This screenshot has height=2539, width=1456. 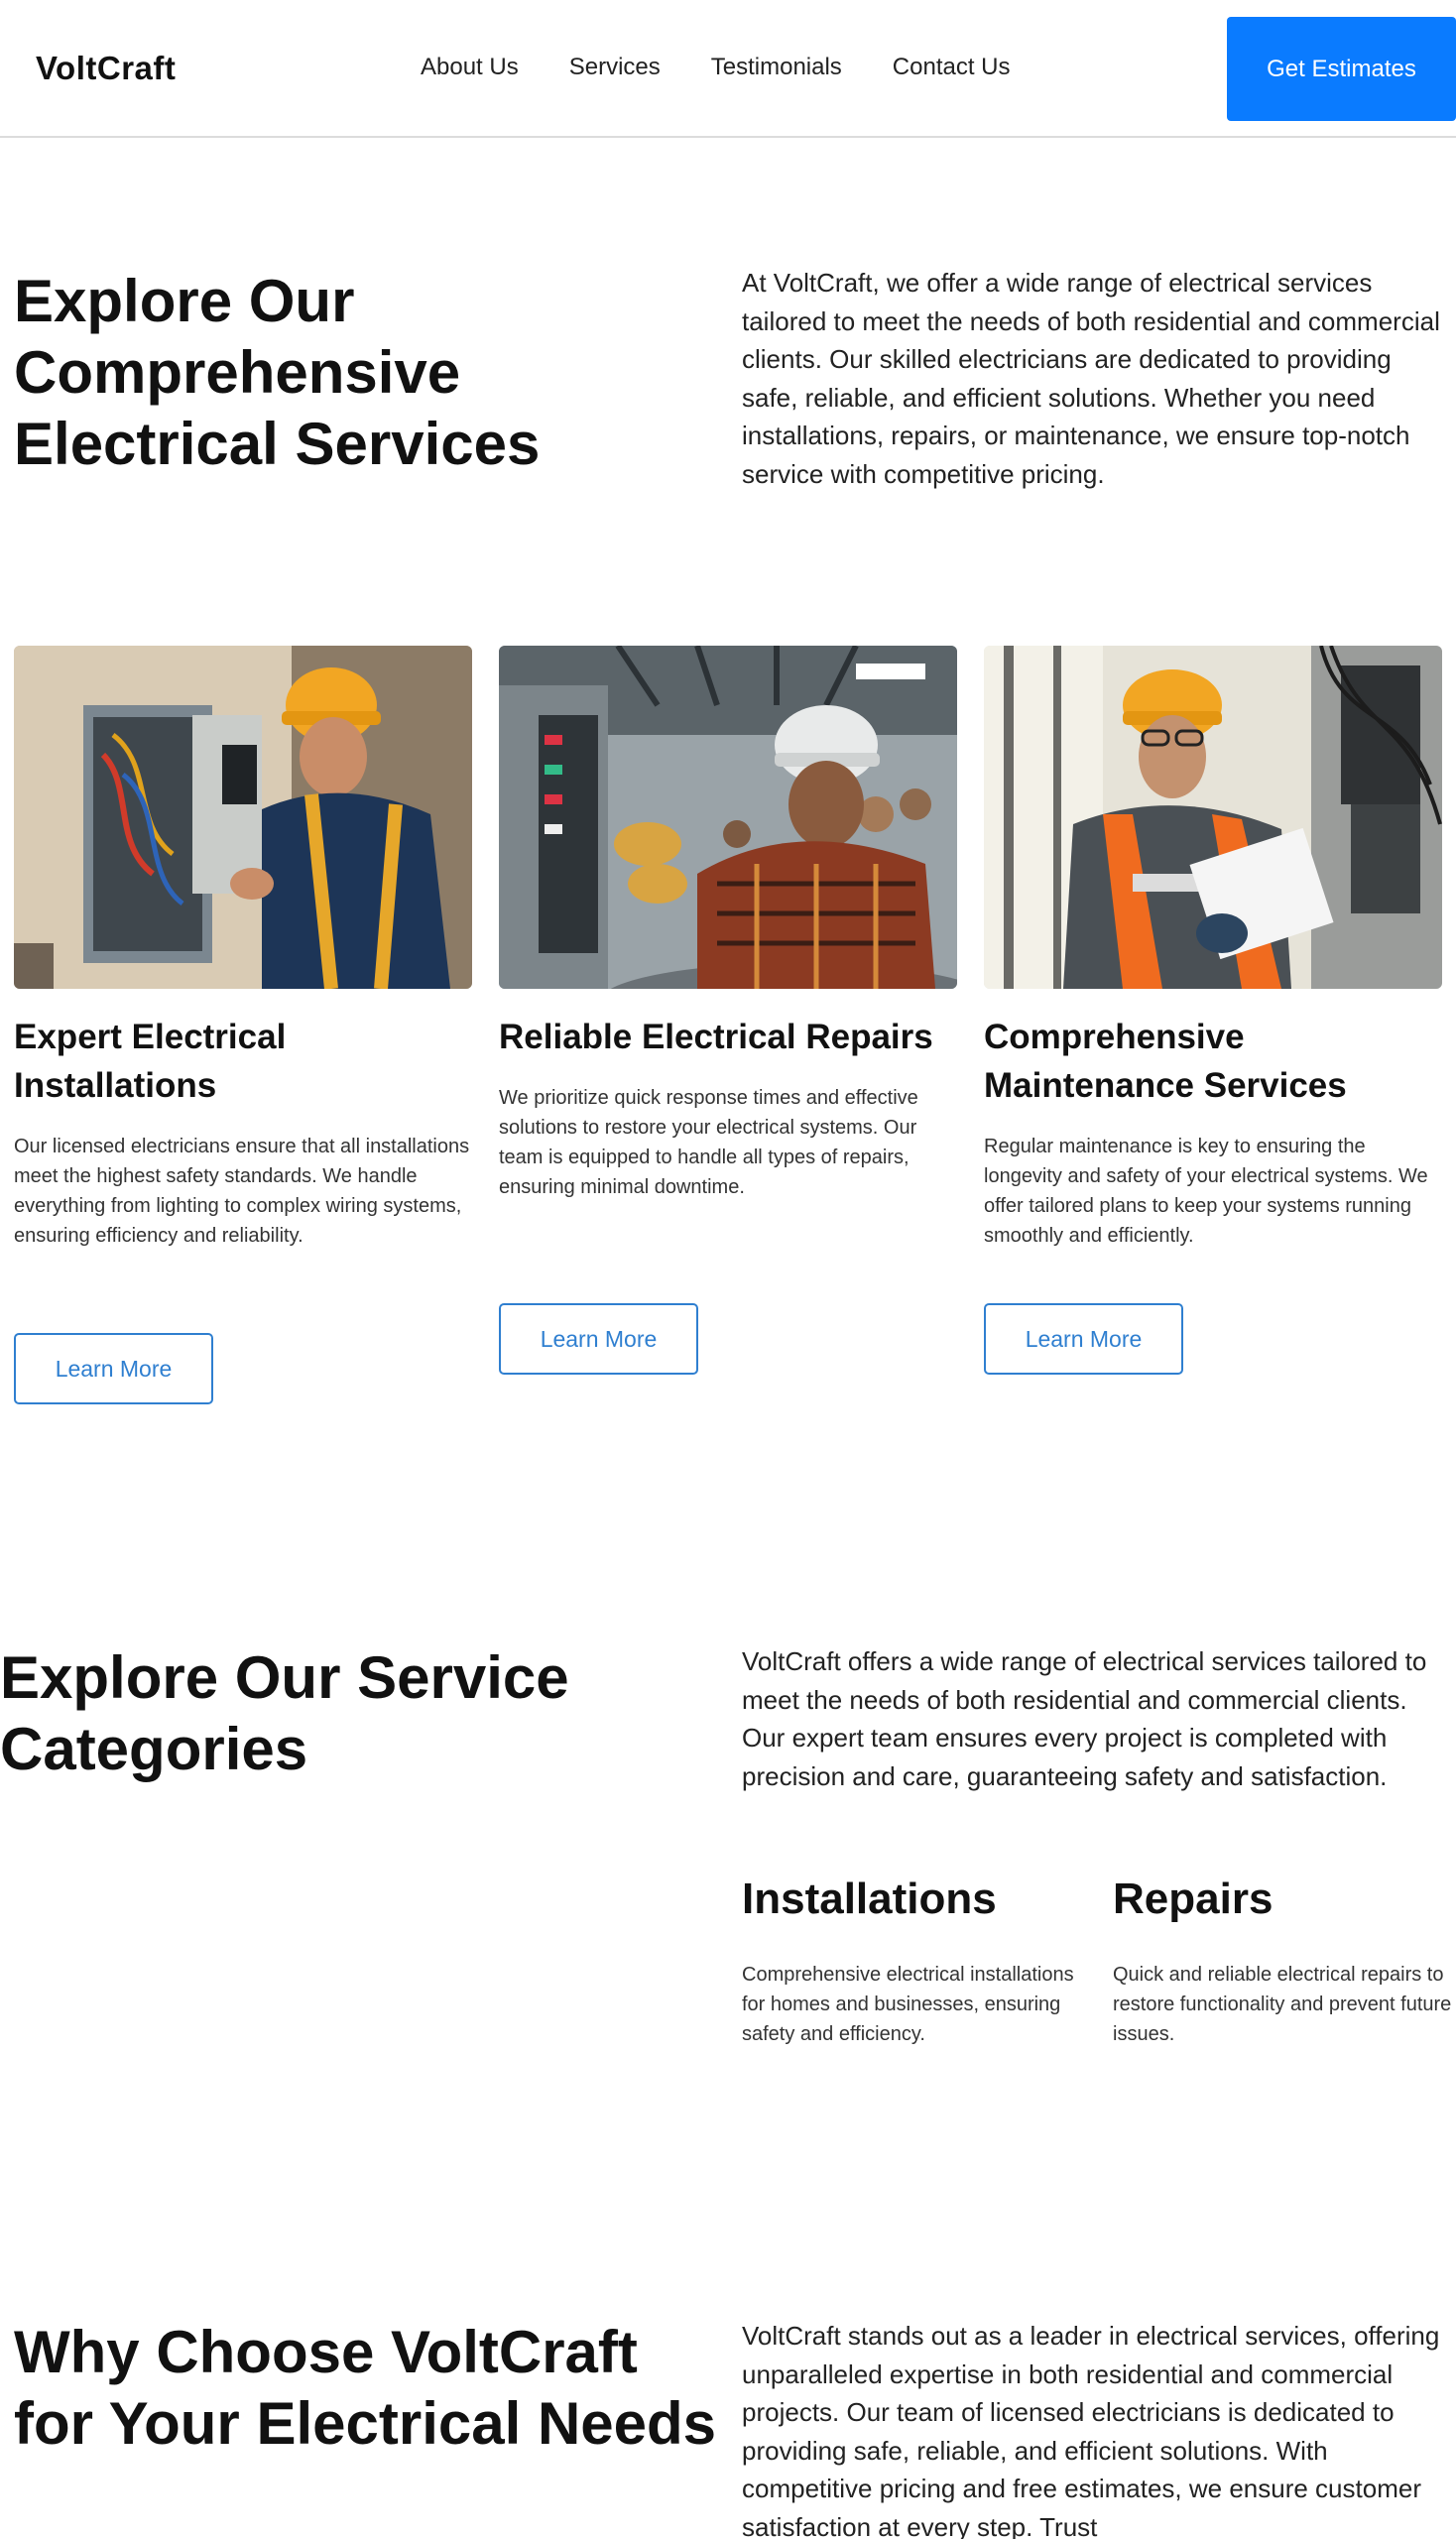 What do you see at coordinates (869, 1899) in the screenshot?
I see `category-title-installations: Installations` at bounding box center [869, 1899].